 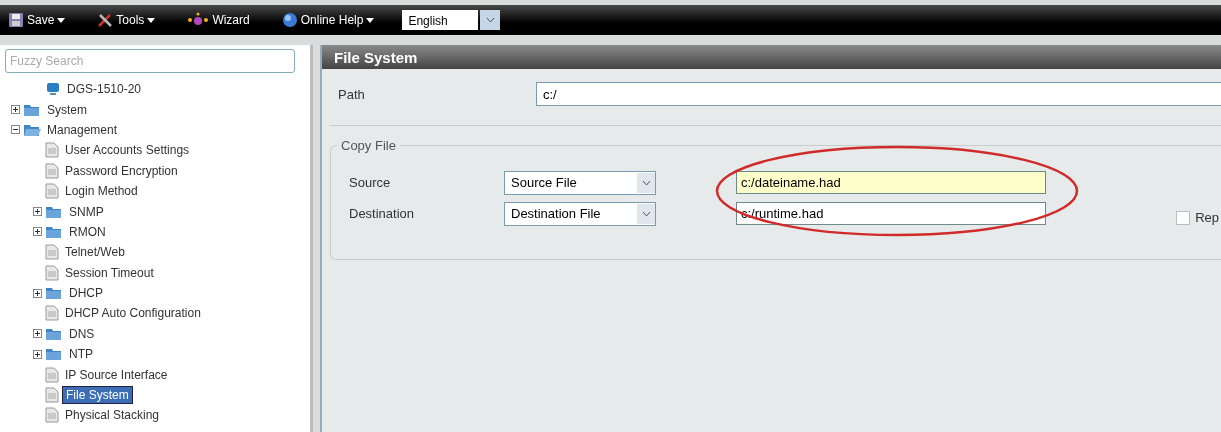 I want to click on file-type-select: Destination File, so click(x=580, y=213).